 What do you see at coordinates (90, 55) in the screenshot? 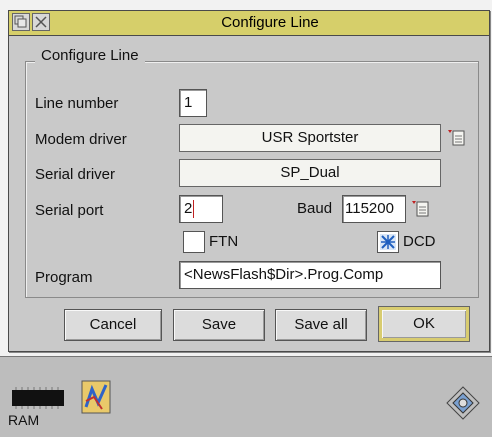
I see `group-label: Configure Line` at bounding box center [90, 55].